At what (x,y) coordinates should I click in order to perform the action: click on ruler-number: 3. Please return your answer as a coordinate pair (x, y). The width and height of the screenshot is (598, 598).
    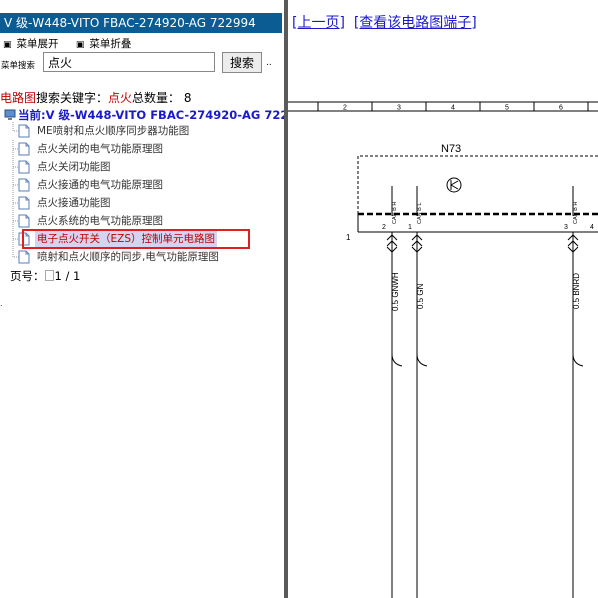
    Looking at the image, I should click on (399, 108).